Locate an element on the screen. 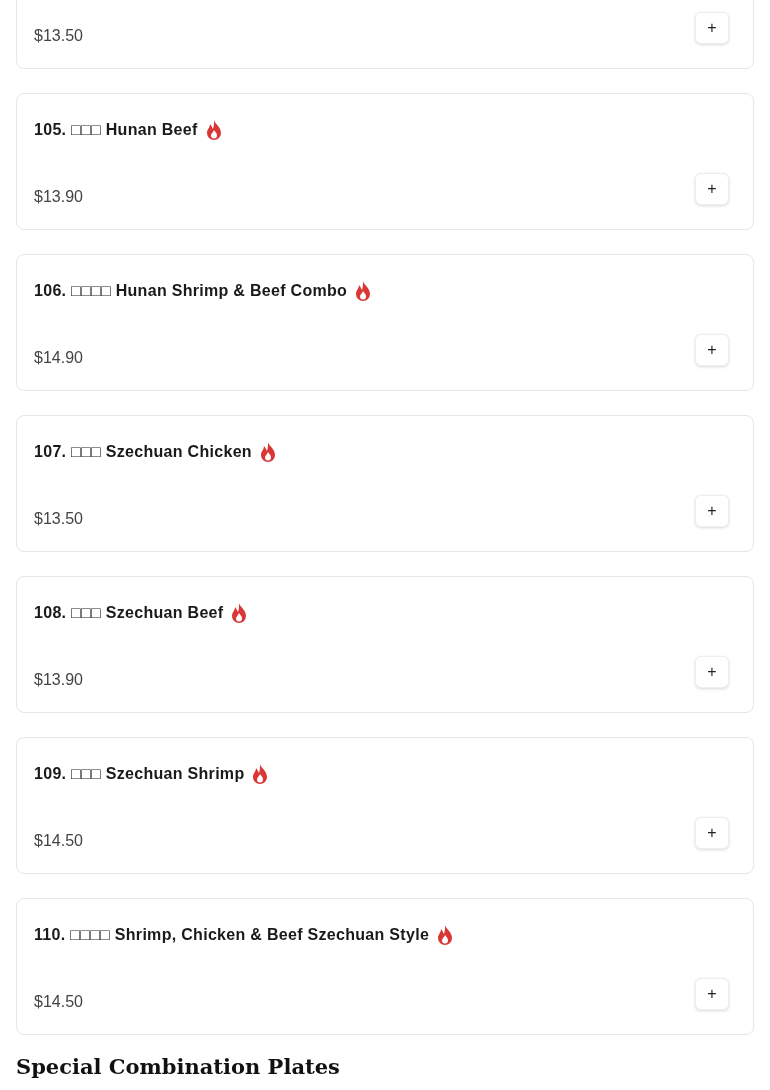  item-price: $14.90 is located at coordinates (58, 358).